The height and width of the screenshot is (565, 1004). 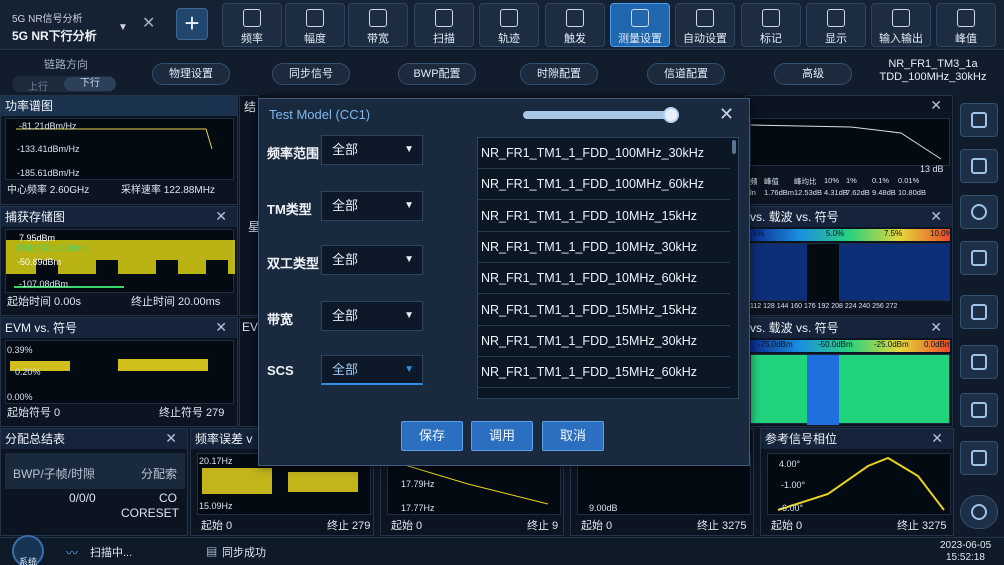 What do you see at coordinates (90, 84) in the screenshot?
I see `downlink-option: 下行` at bounding box center [90, 84].